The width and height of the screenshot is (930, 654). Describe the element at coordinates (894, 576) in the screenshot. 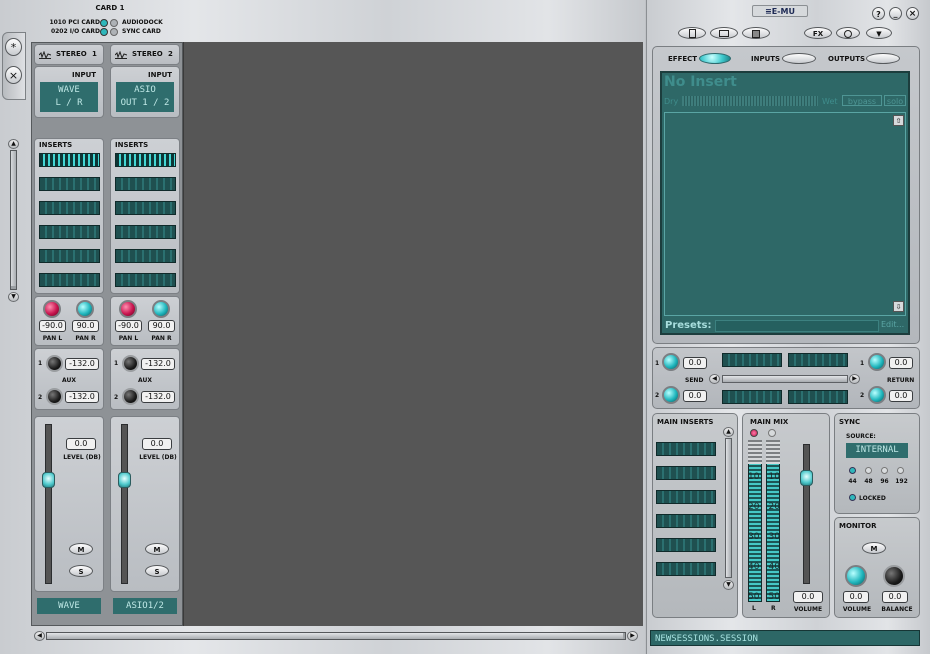

I see `monitor-balance-knob` at that location.